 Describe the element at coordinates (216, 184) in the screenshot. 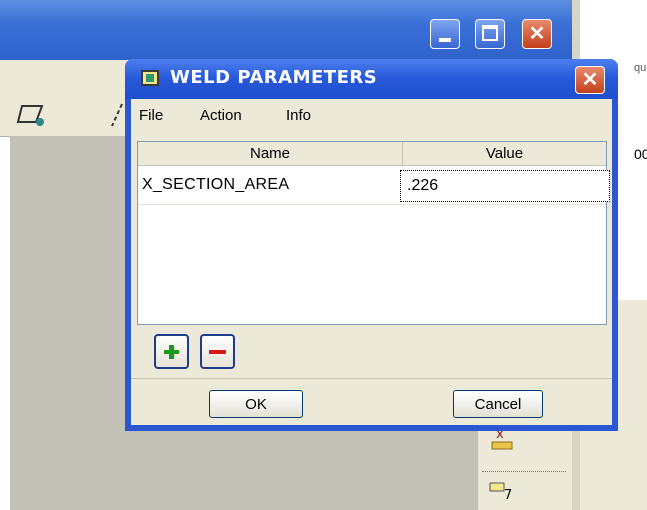

I see `parameter-name-cell: X_SECTION_AREA` at that location.